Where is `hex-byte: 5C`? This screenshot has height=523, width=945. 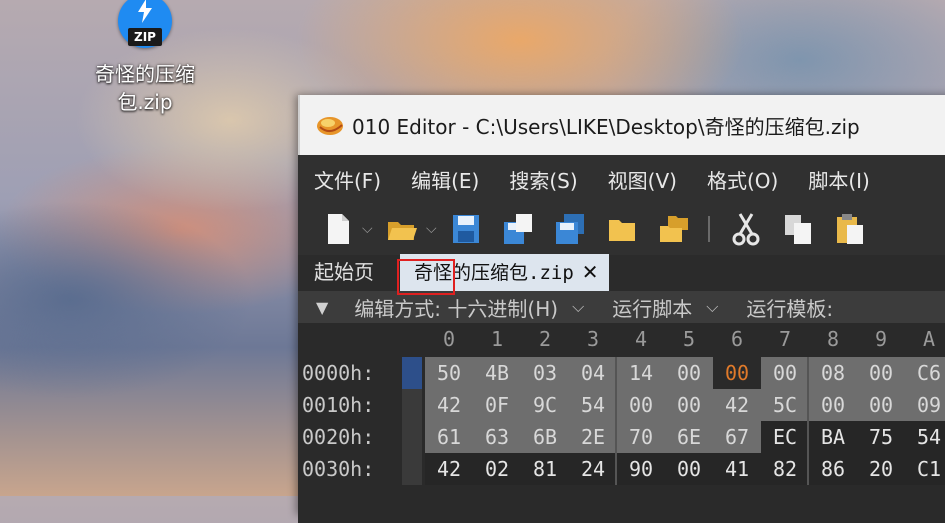
hex-byte: 5C is located at coordinates (785, 405).